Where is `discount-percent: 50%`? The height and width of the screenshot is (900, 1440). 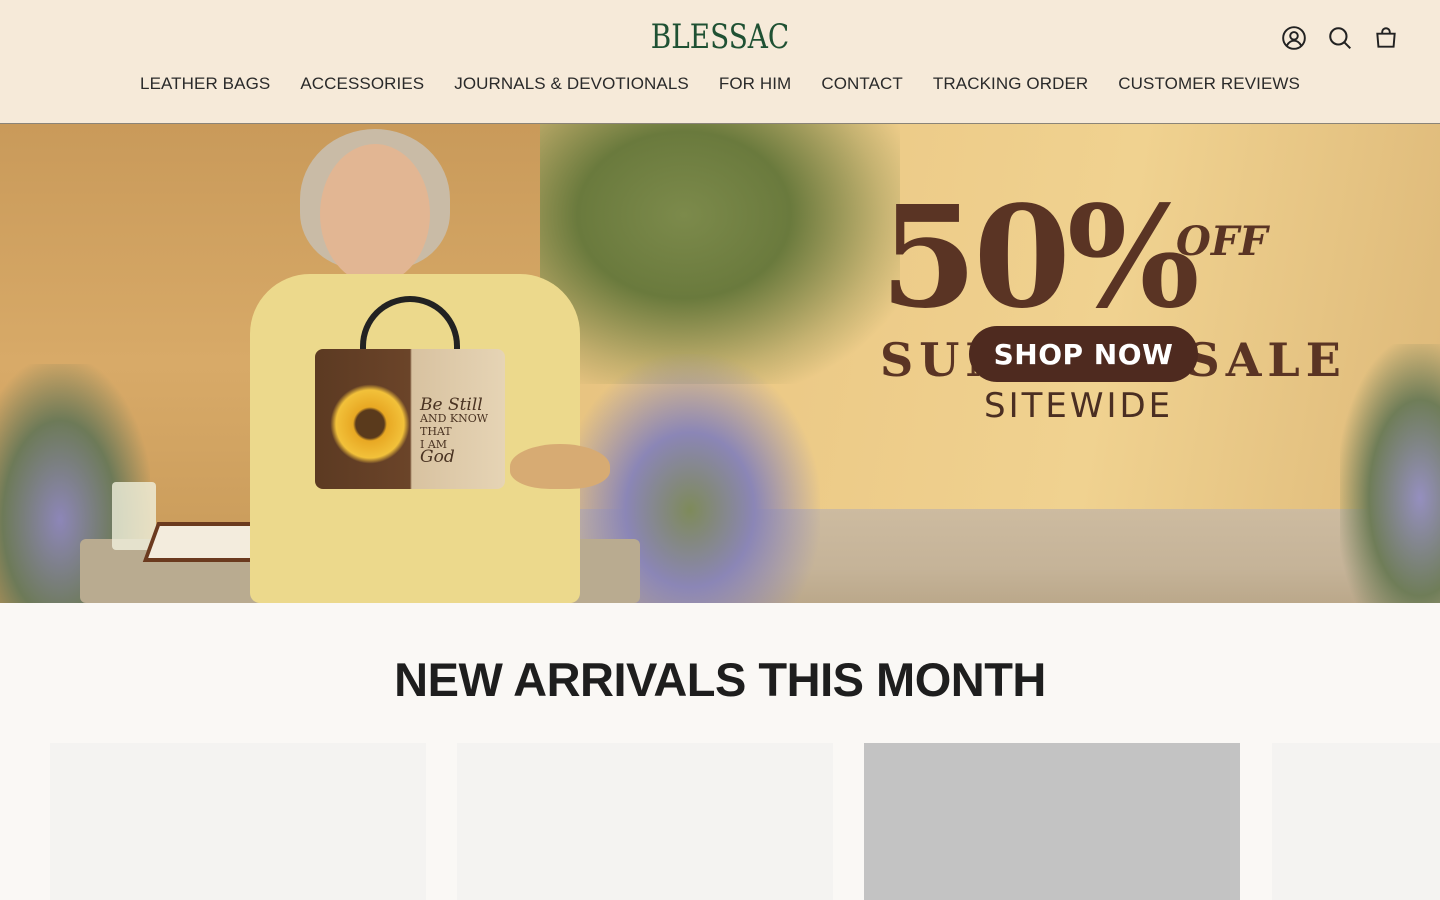
discount-percent: 50% is located at coordinates (1040, 258).